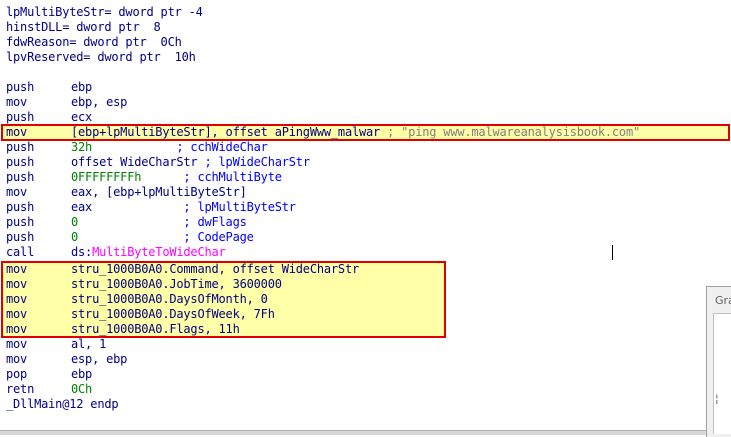 The image size is (731, 437). Describe the element at coordinates (82, 252) in the screenshot. I see `operands: ds:` at that location.